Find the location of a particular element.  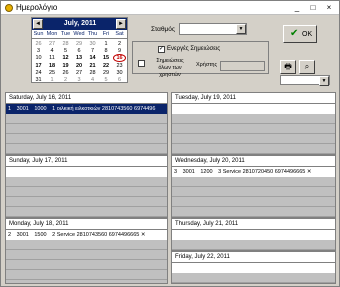

day-header: Friday, July 22, 2011 is located at coordinates (253, 257).